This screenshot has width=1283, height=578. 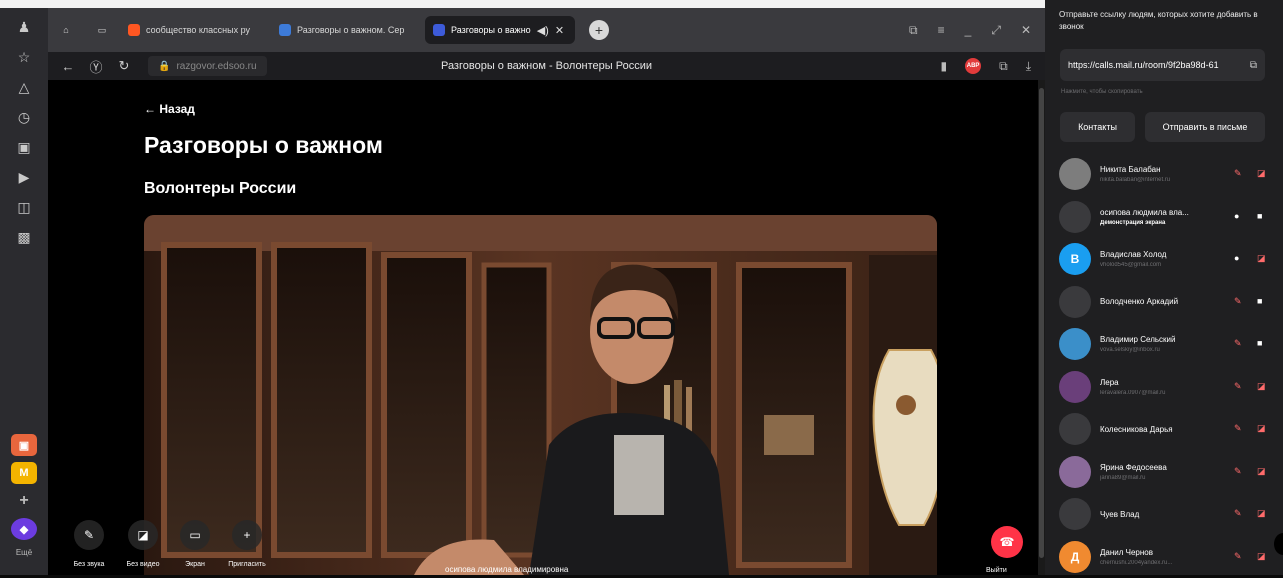 What do you see at coordinates (1164, 387) in the screenshot?
I see `participant-row: Лераleravalera.0907@mail.ru✎◪` at bounding box center [1164, 387].